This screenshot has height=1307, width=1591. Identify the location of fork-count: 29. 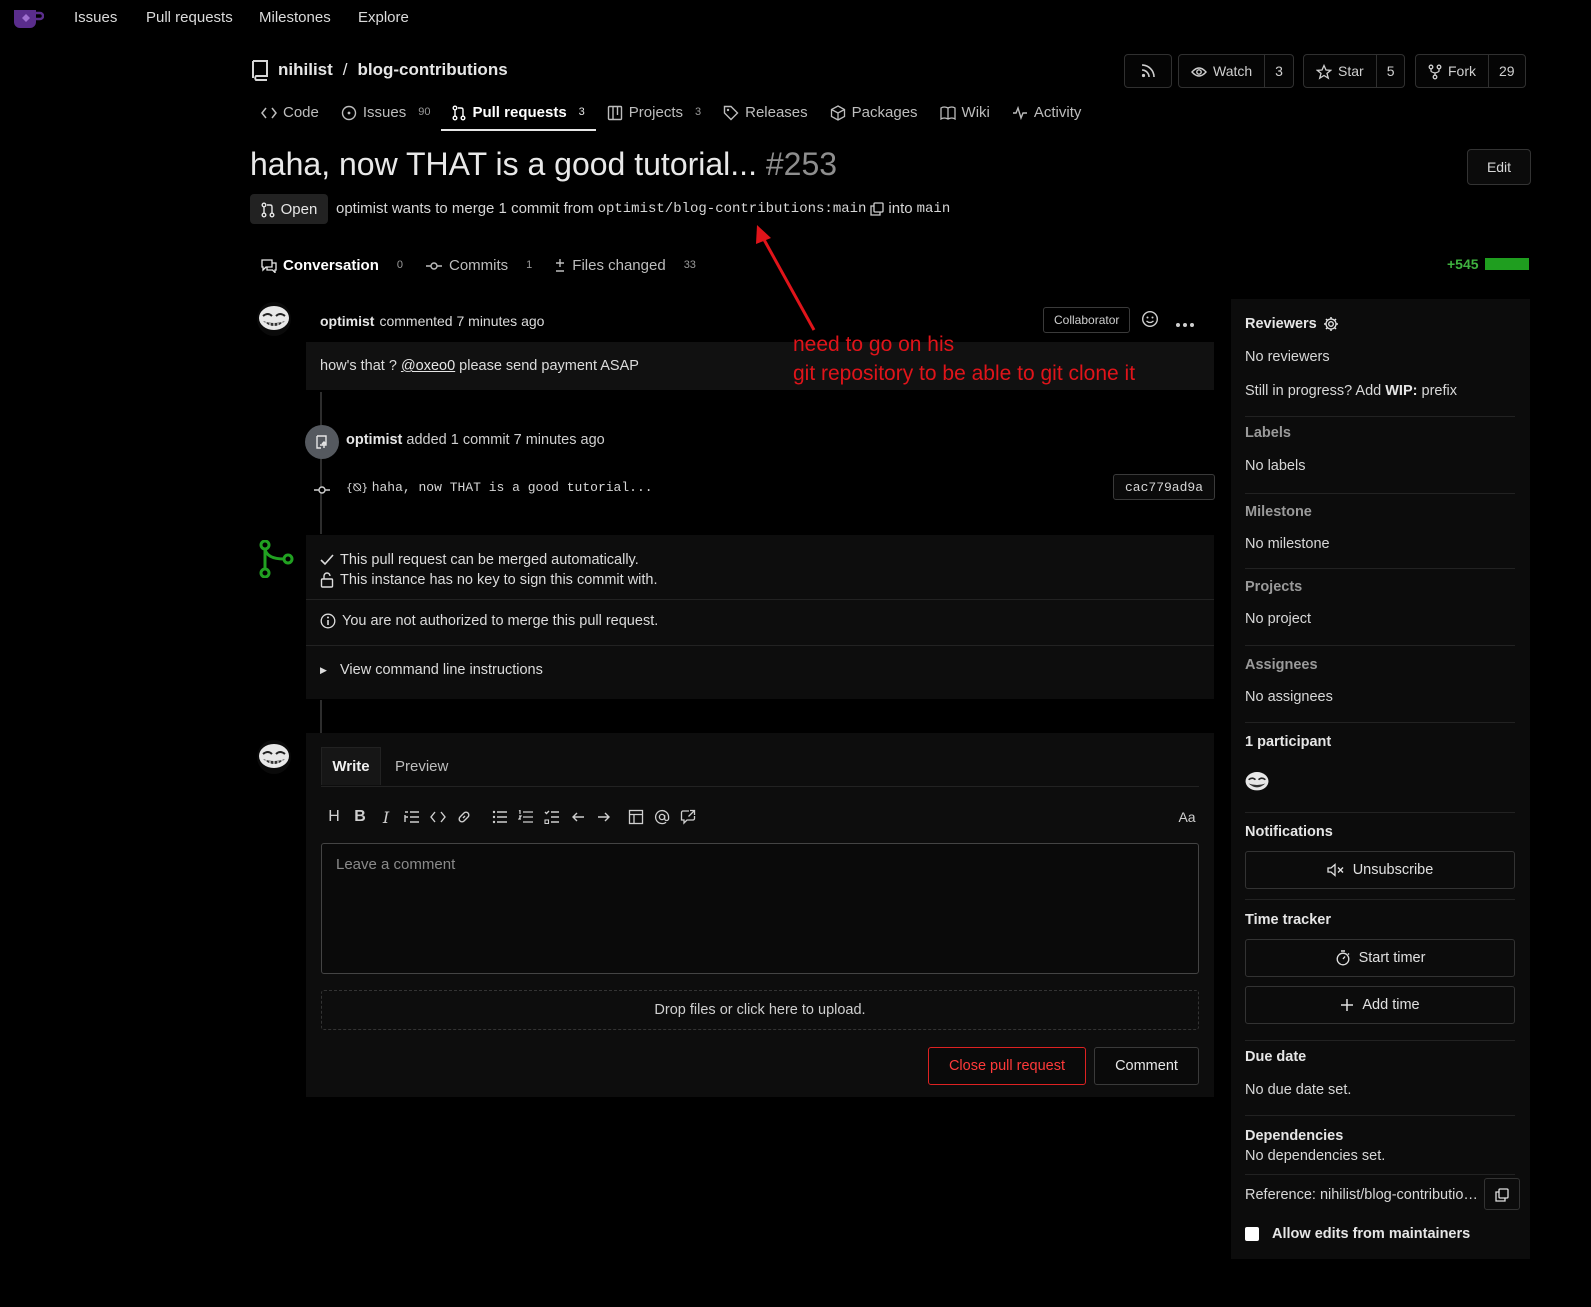
(1506, 71).